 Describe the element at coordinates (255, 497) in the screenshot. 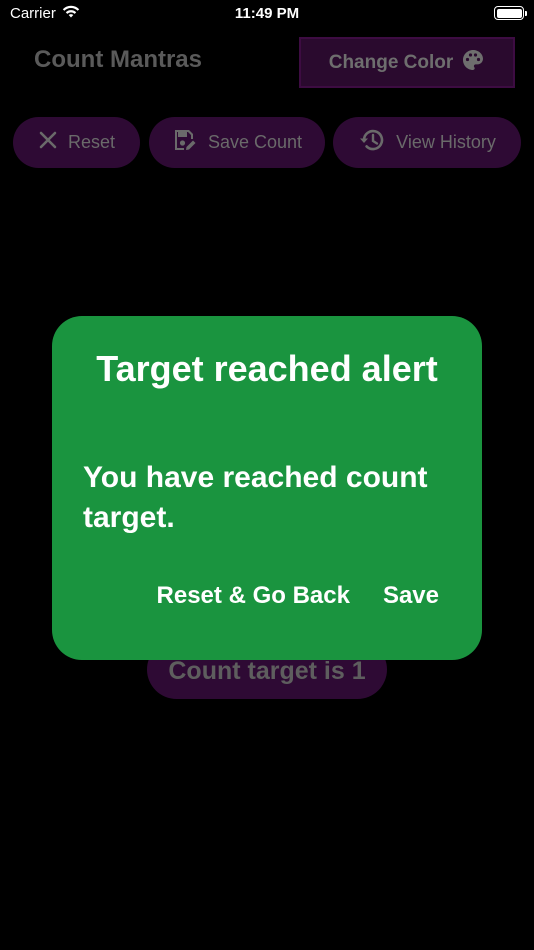

I see `dialog-message: You have reached count target.` at that location.